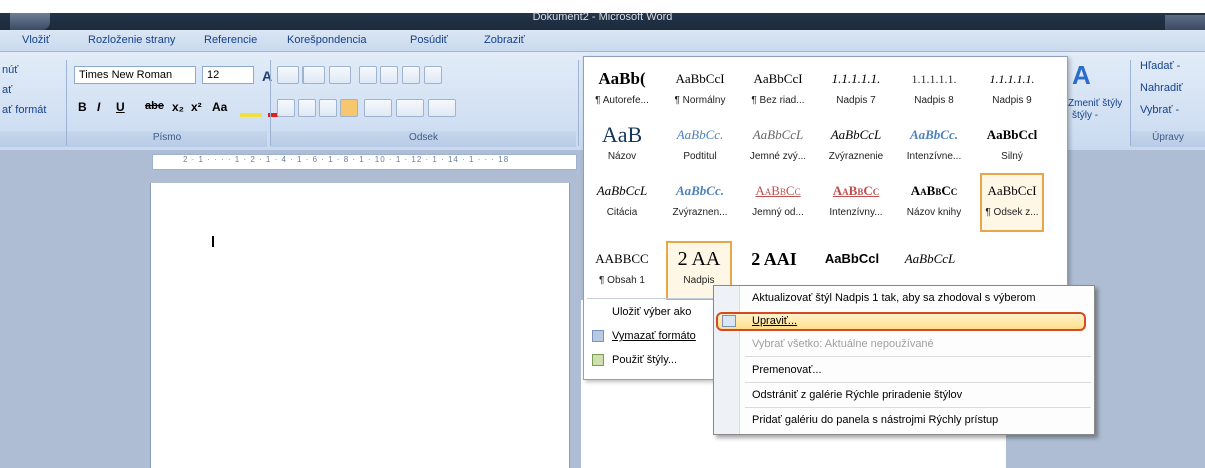 The width and height of the screenshot is (1205, 468). Describe the element at coordinates (622, 146) in the screenshot. I see `style-title: AaB Názov` at that location.